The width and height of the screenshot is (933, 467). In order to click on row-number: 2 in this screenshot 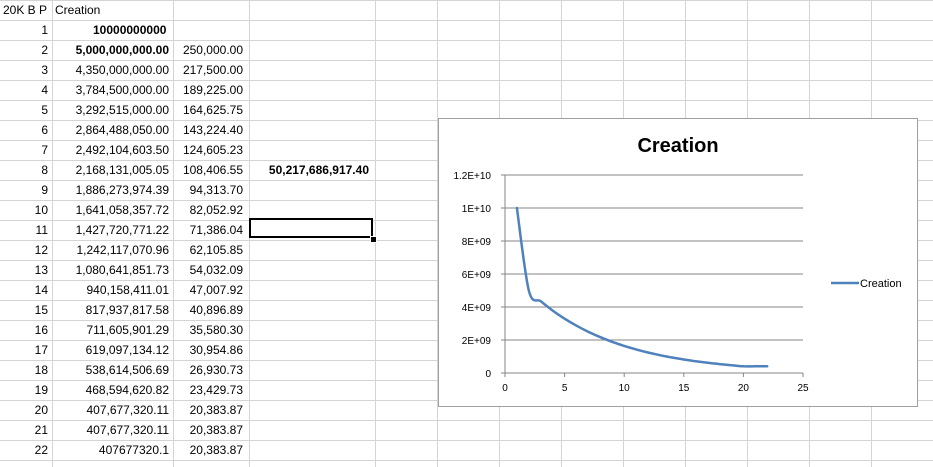, I will do `click(24, 50)`.